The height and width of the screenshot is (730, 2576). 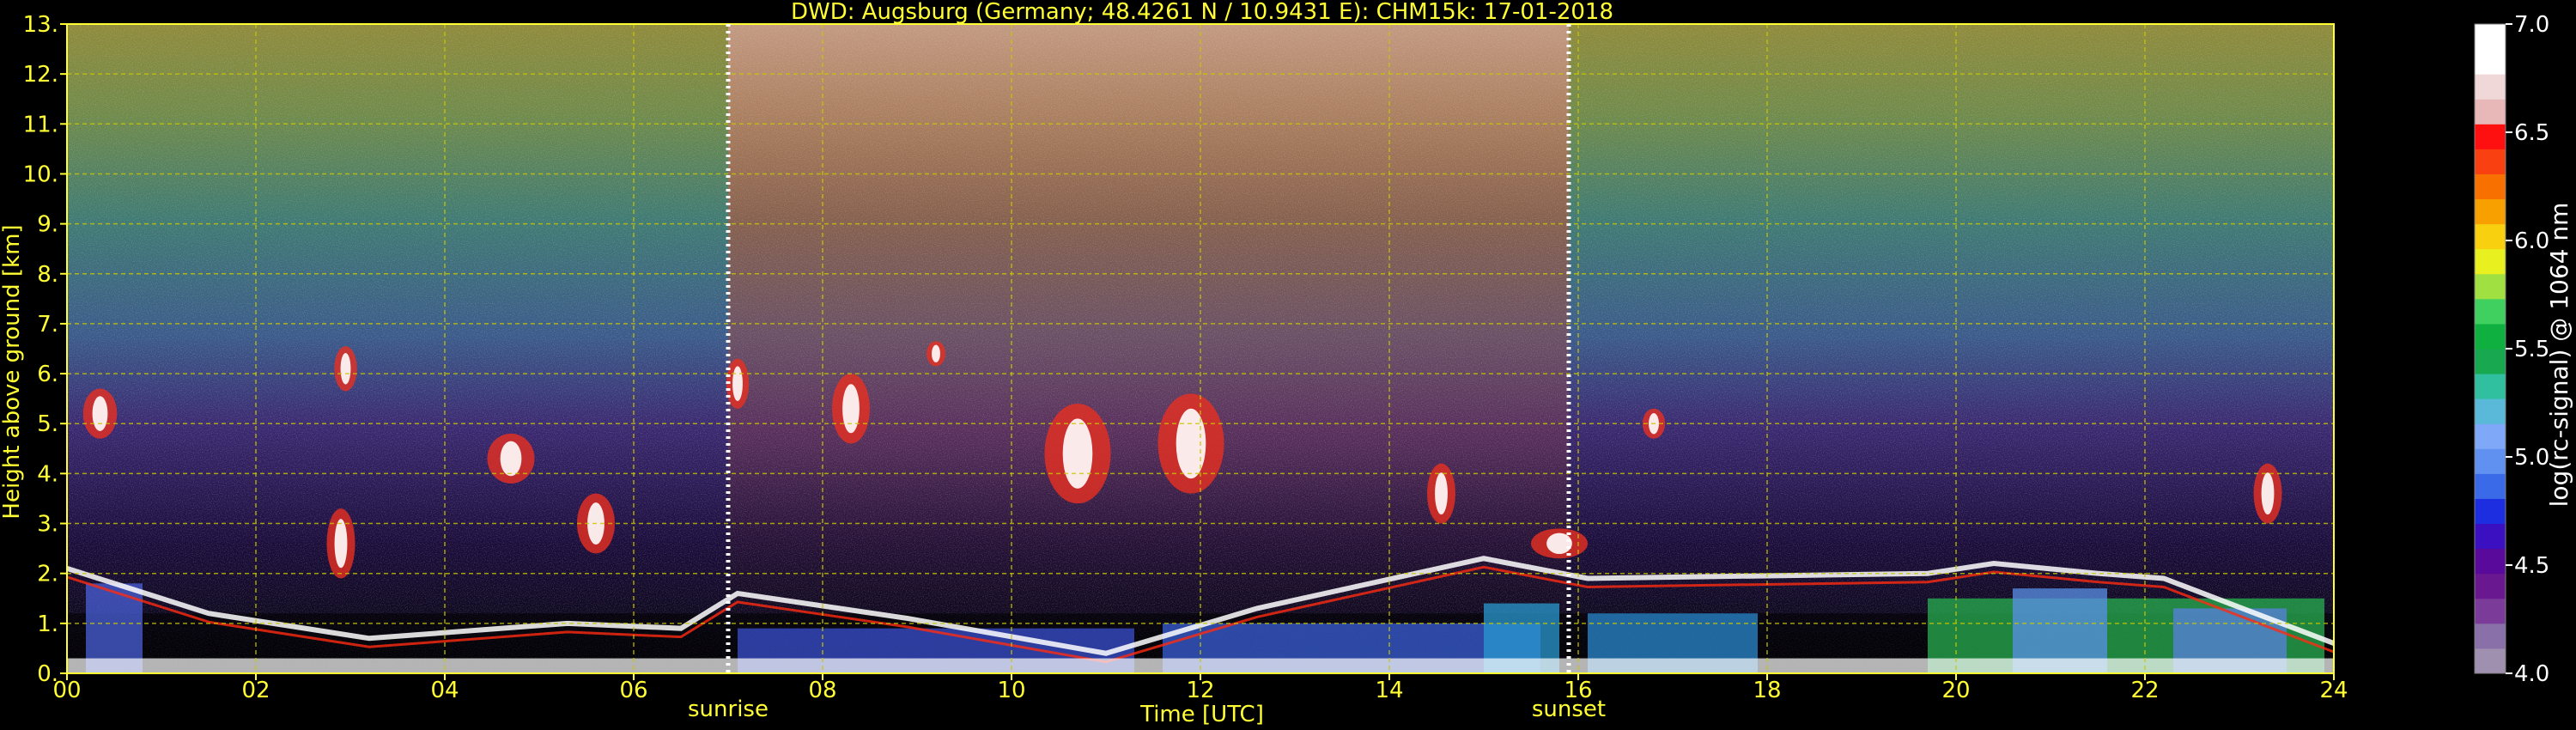 What do you see at coordinates (13, 371) in the screenshot?
I see `y-axis-label: Height above ground [km]` at bounding box center [13, 371].